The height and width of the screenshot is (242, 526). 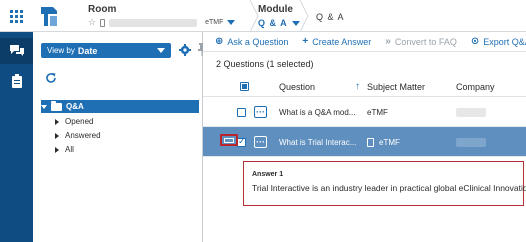 What do you see at coordinates (258, 41) in the screenshot?
I see `ask-question-label: Ask a Question` at bounding box center [258, 41].